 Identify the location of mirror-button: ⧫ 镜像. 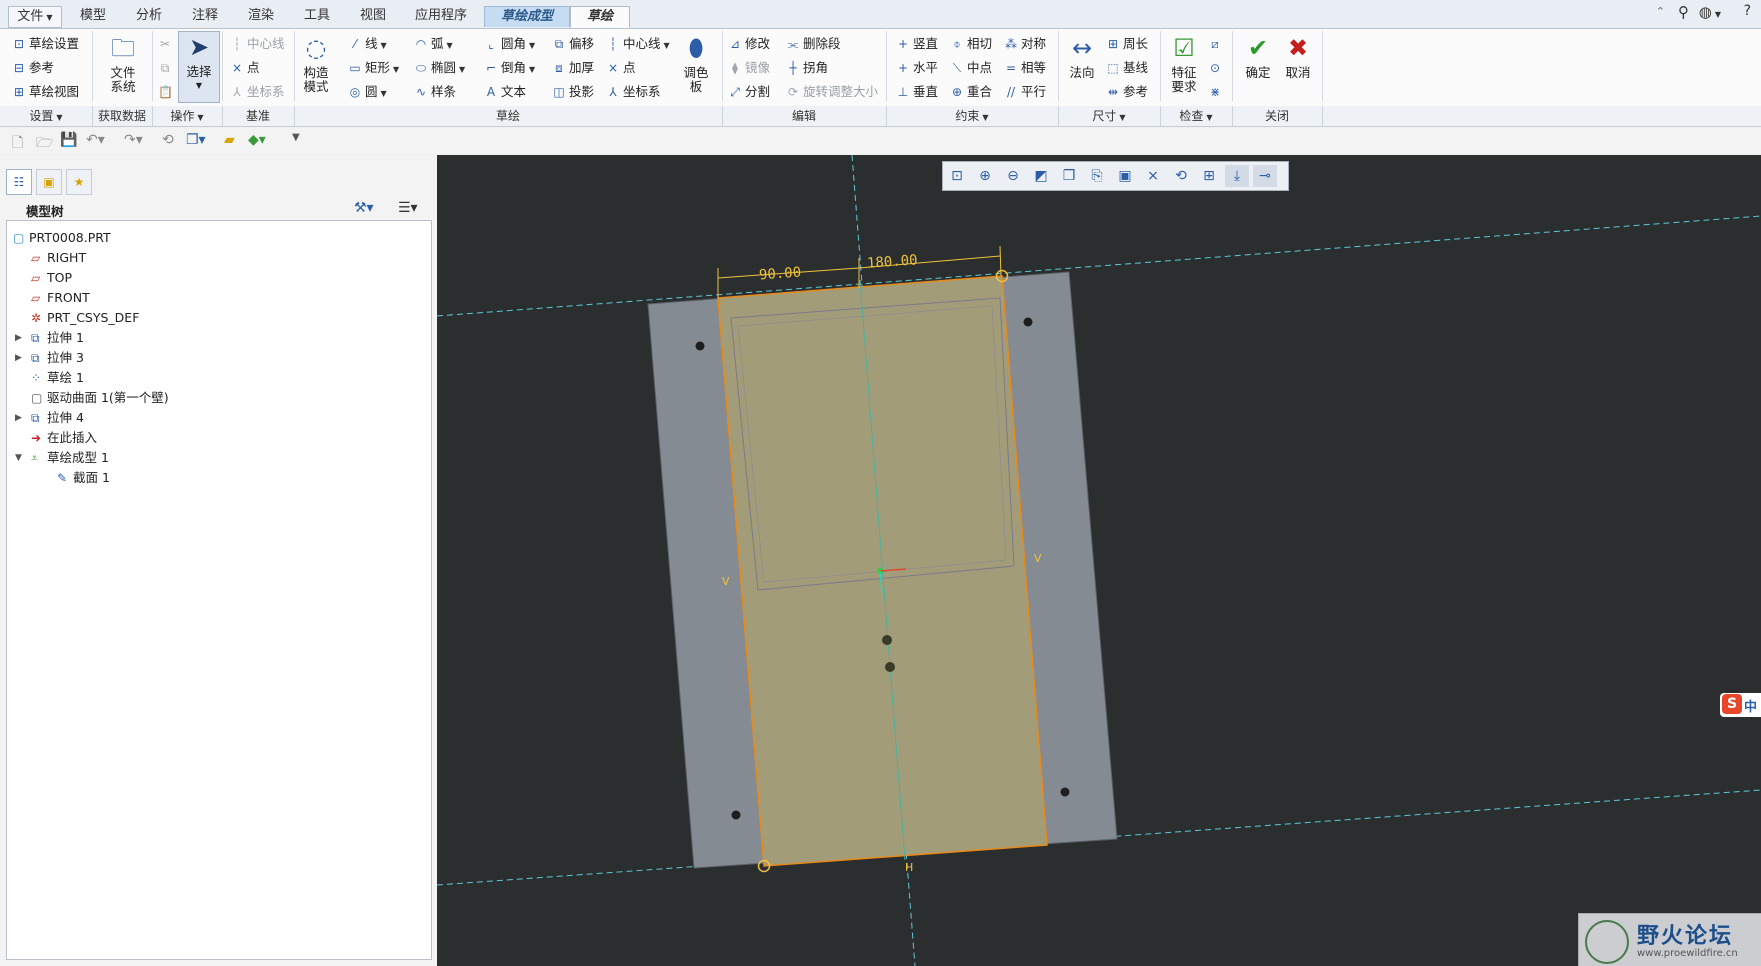
(749, 68).